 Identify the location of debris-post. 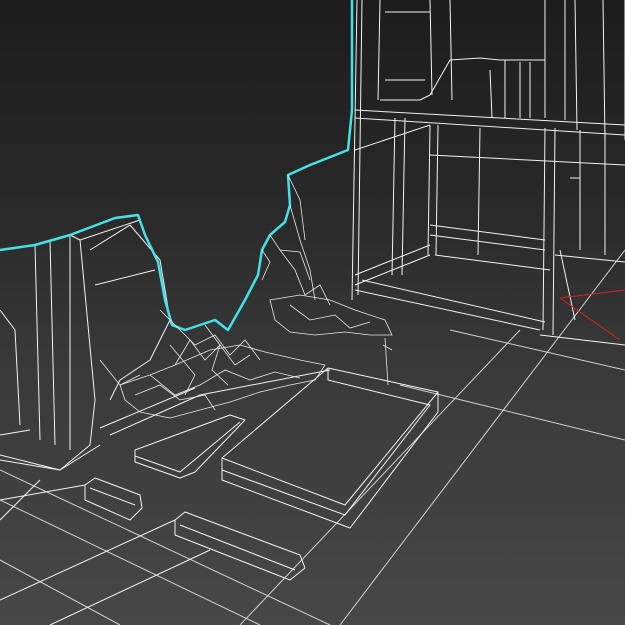
(387, 361).